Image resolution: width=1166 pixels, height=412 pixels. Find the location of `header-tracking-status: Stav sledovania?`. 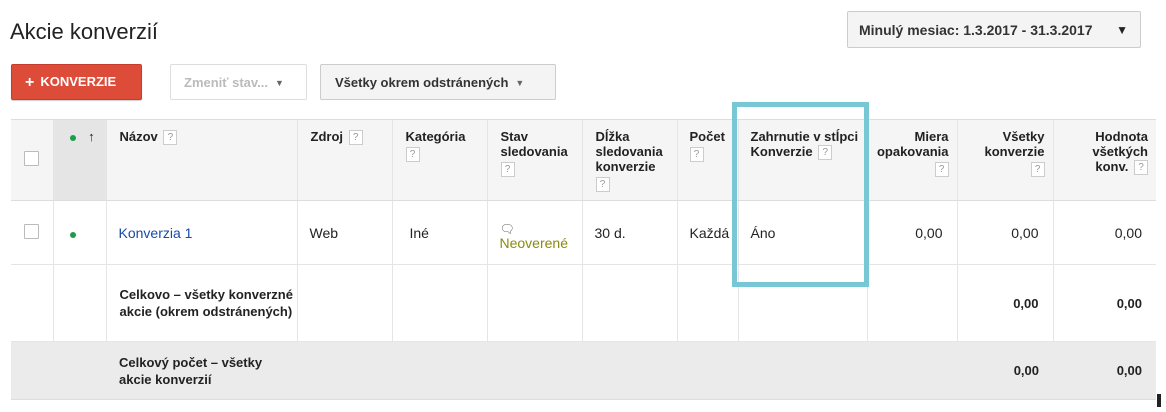

header-tracking-status: Stav sledovania? is located at coordinates (534, 160).